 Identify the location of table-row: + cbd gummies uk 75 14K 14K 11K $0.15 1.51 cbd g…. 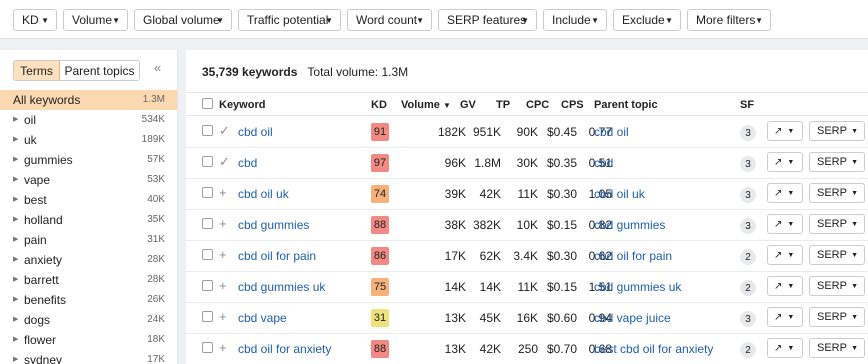
(527, 287).